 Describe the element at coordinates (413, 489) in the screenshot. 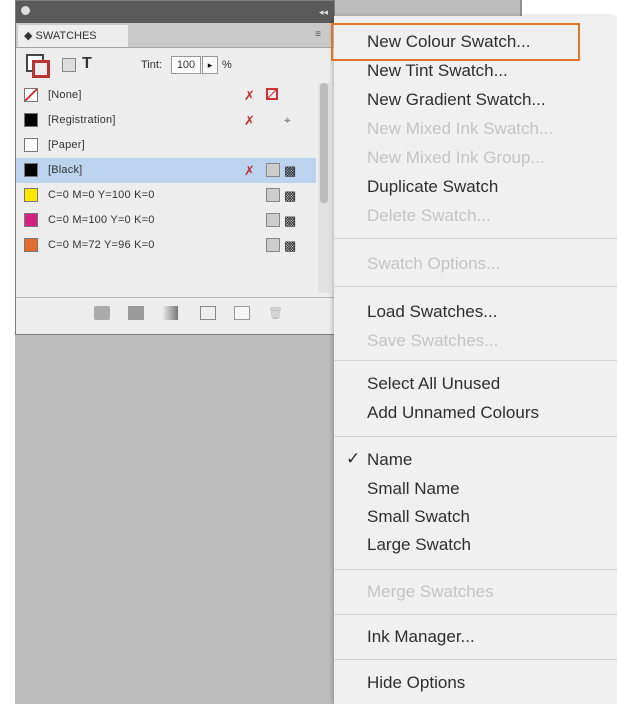

I see `menu-item-small-name: Small Name` at that location.